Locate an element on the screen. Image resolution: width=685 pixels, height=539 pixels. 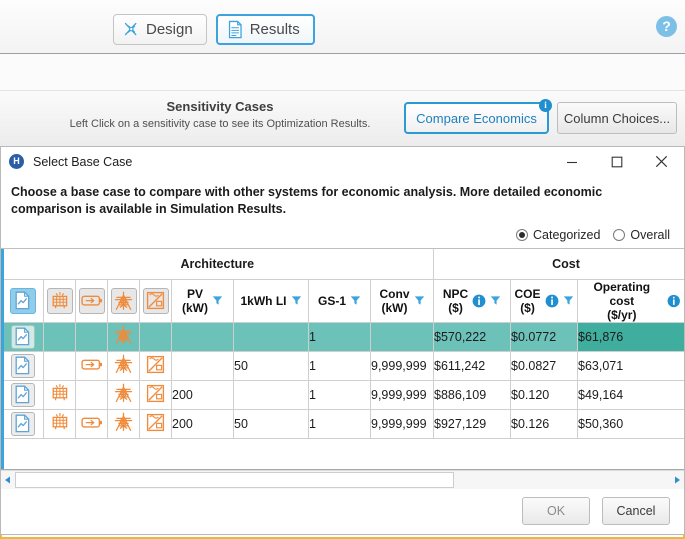
ok-button: OK is located at coordinates (556, 511).